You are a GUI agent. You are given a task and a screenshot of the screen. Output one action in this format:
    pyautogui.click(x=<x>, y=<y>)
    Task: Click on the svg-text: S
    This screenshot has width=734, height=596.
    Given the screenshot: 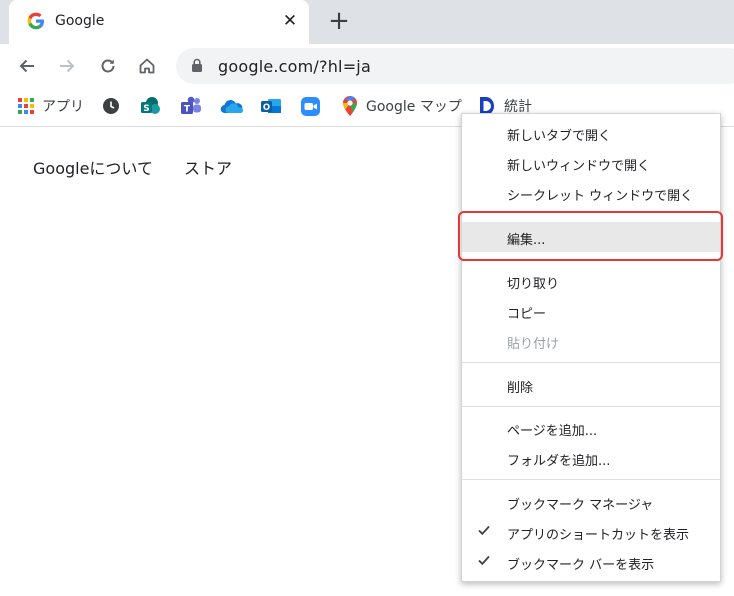 What is the action you would take?
    pyautogui.click(x=146, y=109)
    